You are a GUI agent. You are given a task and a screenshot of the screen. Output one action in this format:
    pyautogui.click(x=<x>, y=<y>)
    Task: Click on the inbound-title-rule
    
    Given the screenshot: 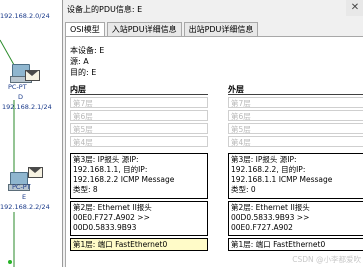 What is the action you would take?
    pyautogui.click(x=139, y=94)
    